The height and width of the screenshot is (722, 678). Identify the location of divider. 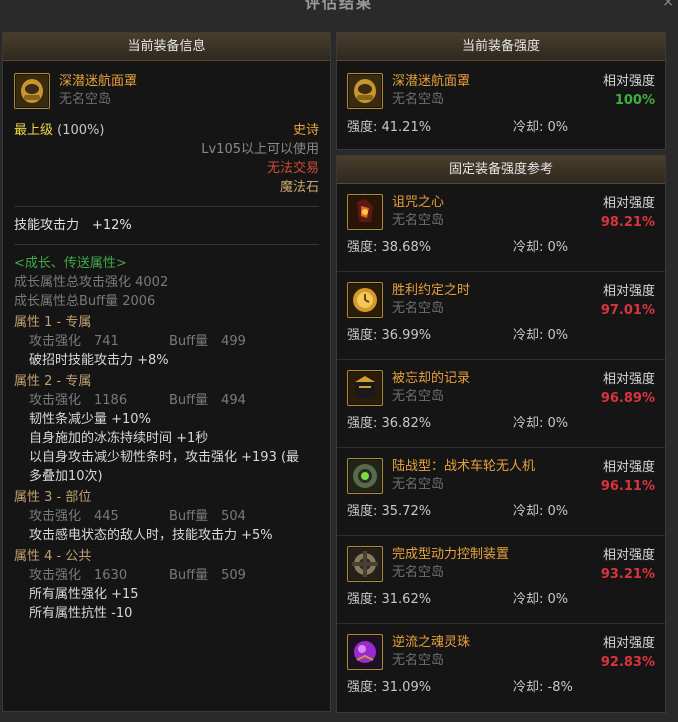
(166, 206).